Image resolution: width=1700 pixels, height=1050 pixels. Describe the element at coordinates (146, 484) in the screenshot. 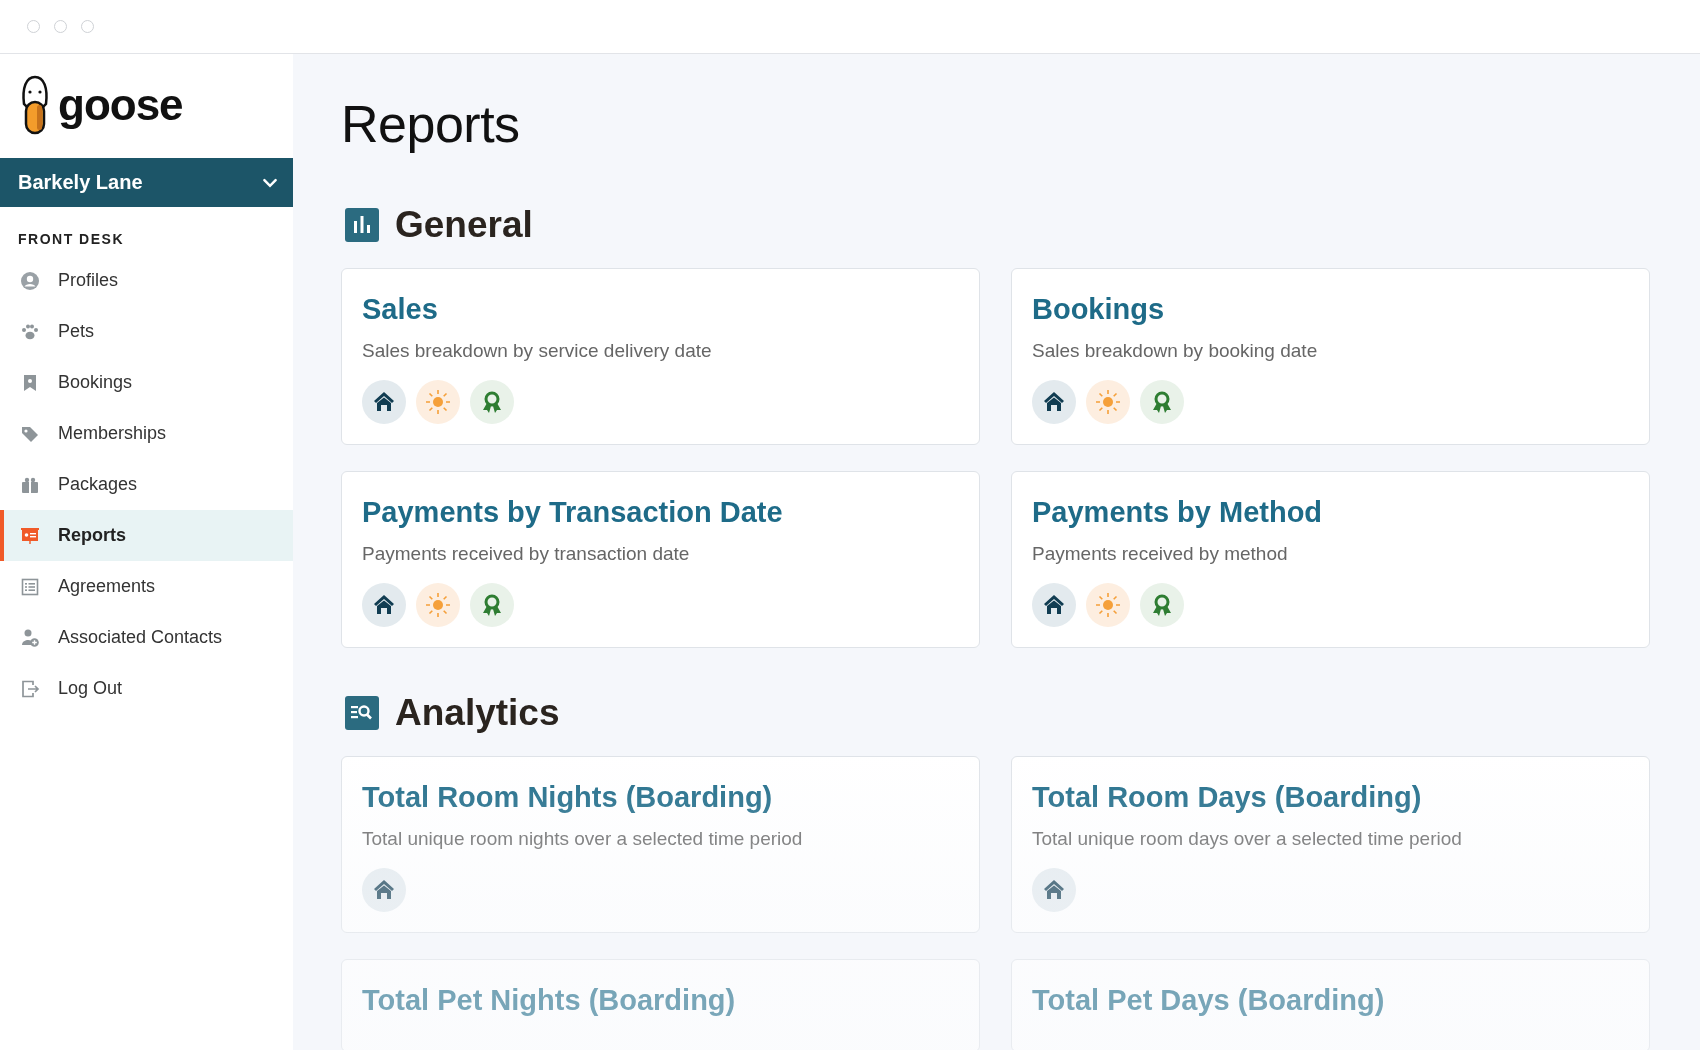

I see `sidebar-item: Packages` at that location.